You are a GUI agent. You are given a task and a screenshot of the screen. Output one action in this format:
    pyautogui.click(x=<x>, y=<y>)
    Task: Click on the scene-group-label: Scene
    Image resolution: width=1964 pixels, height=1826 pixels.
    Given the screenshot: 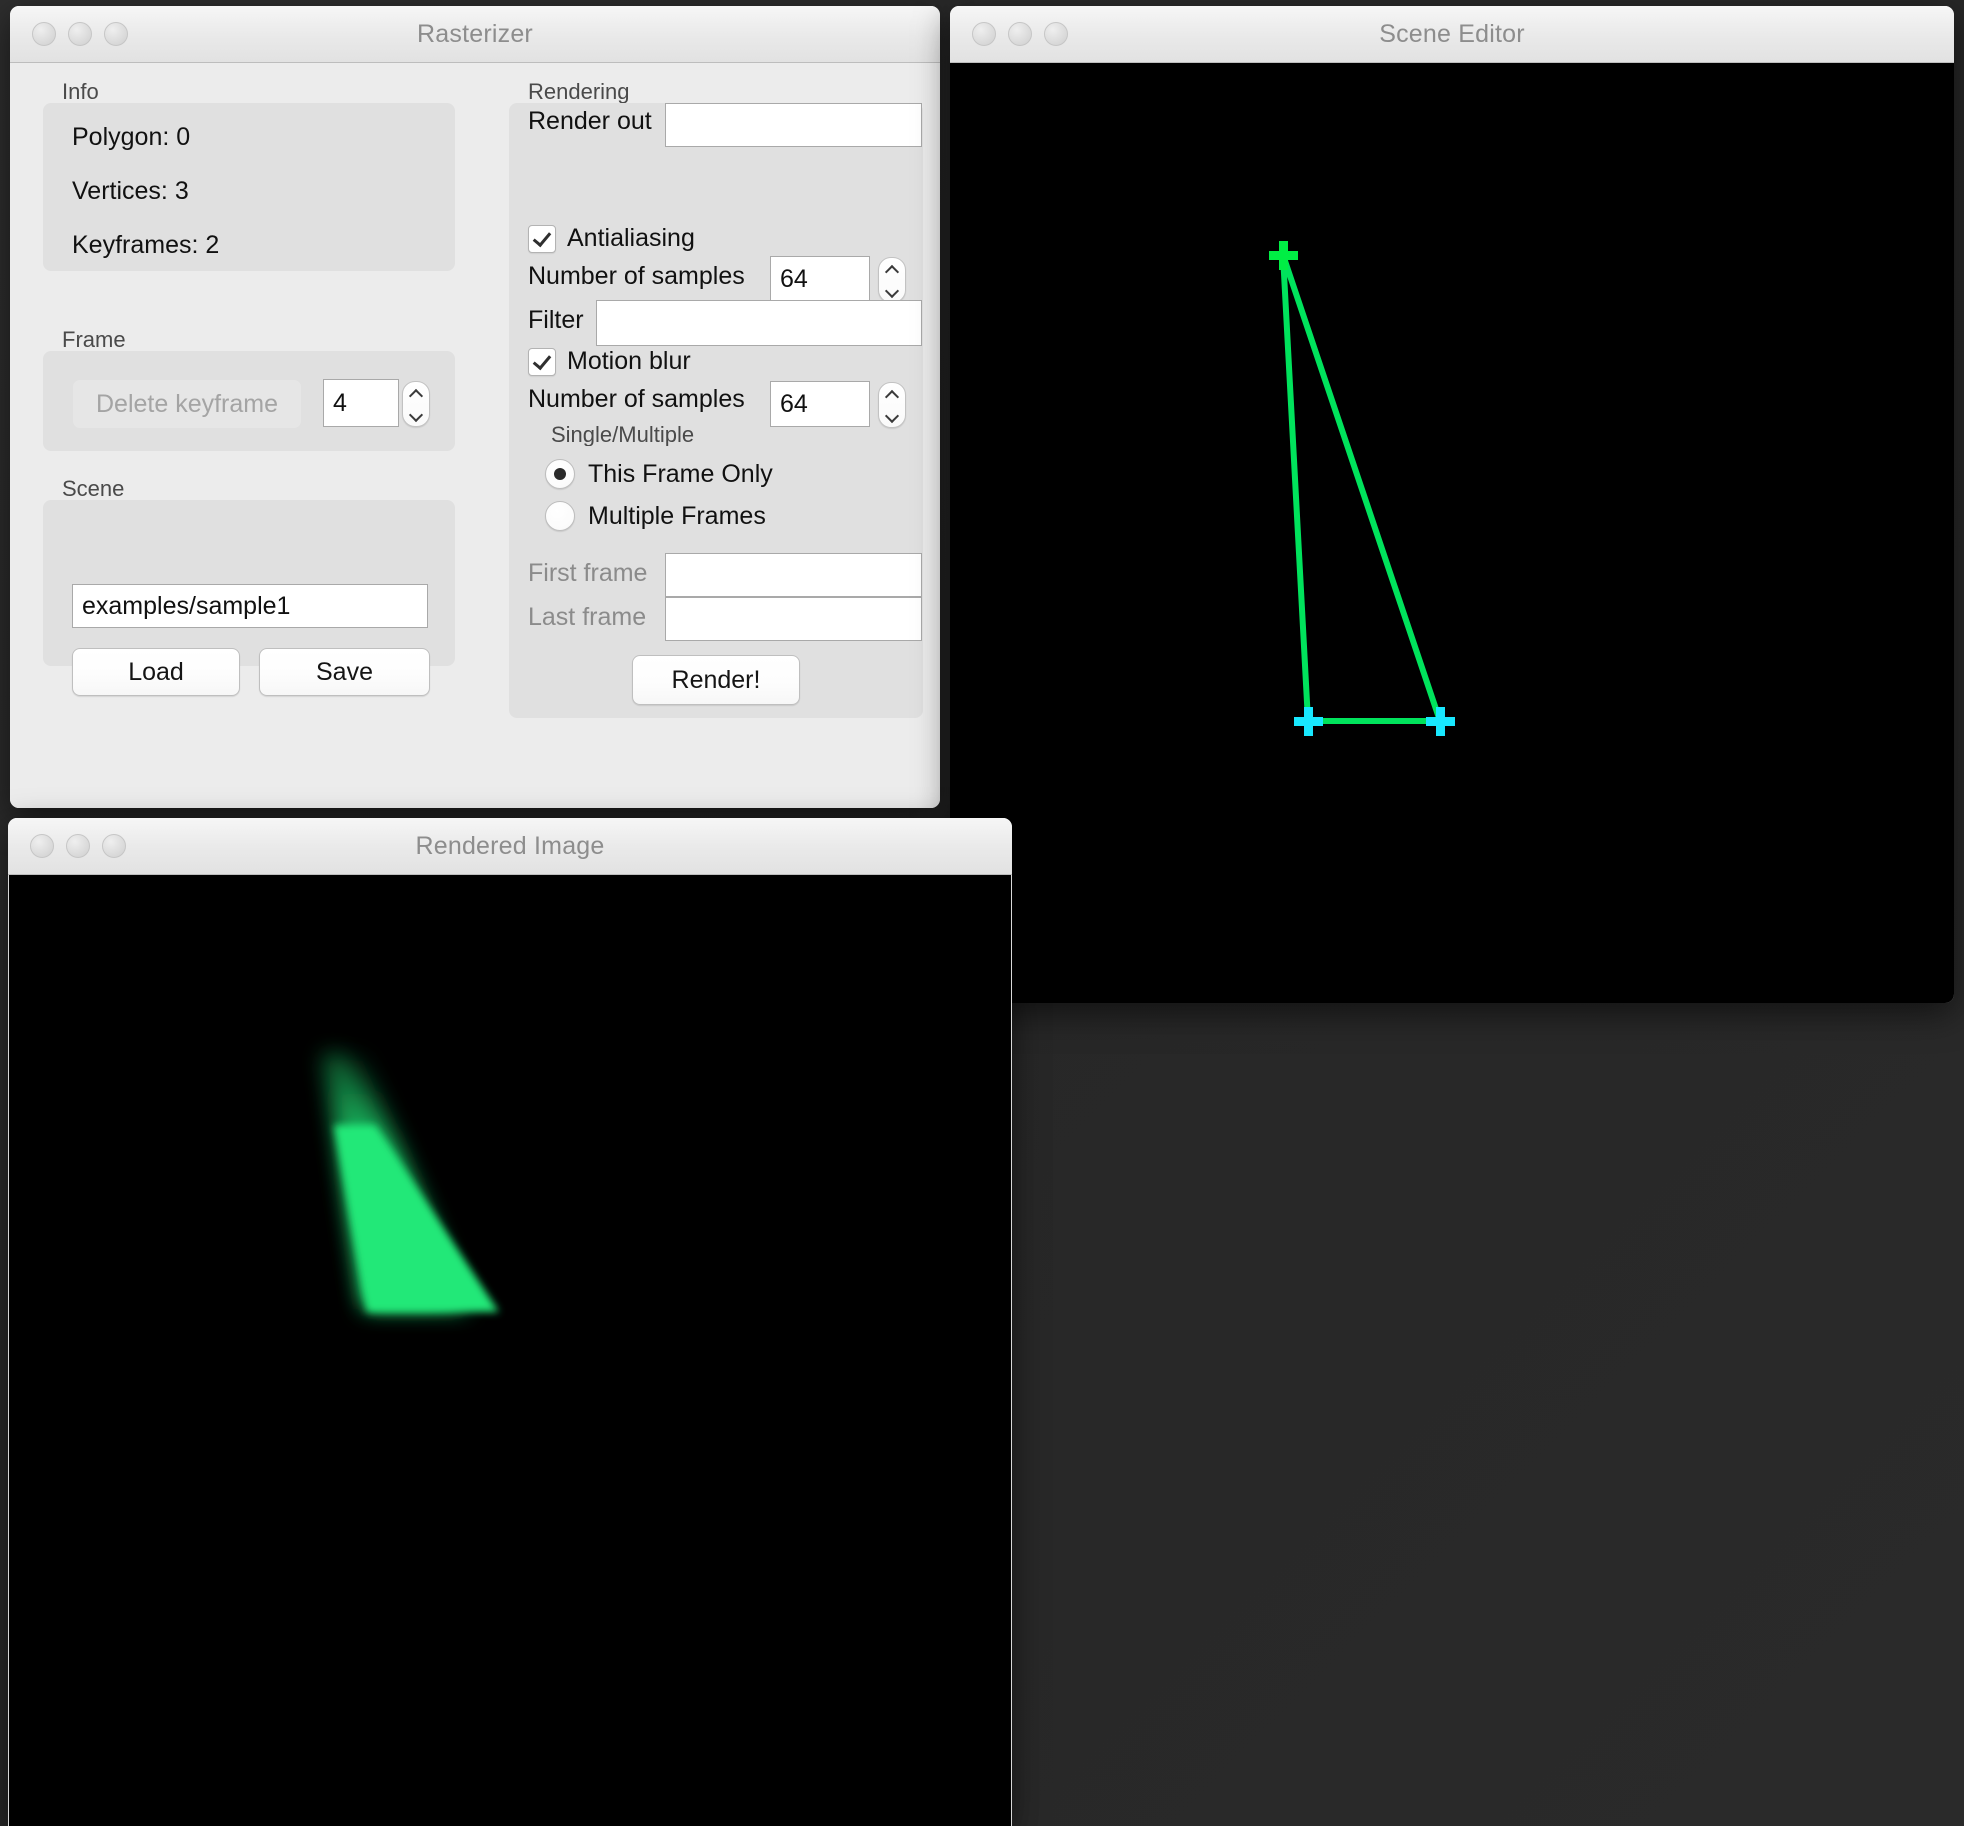 What is the action you would take?
    pyautogui.click(x=93, y=488)
    